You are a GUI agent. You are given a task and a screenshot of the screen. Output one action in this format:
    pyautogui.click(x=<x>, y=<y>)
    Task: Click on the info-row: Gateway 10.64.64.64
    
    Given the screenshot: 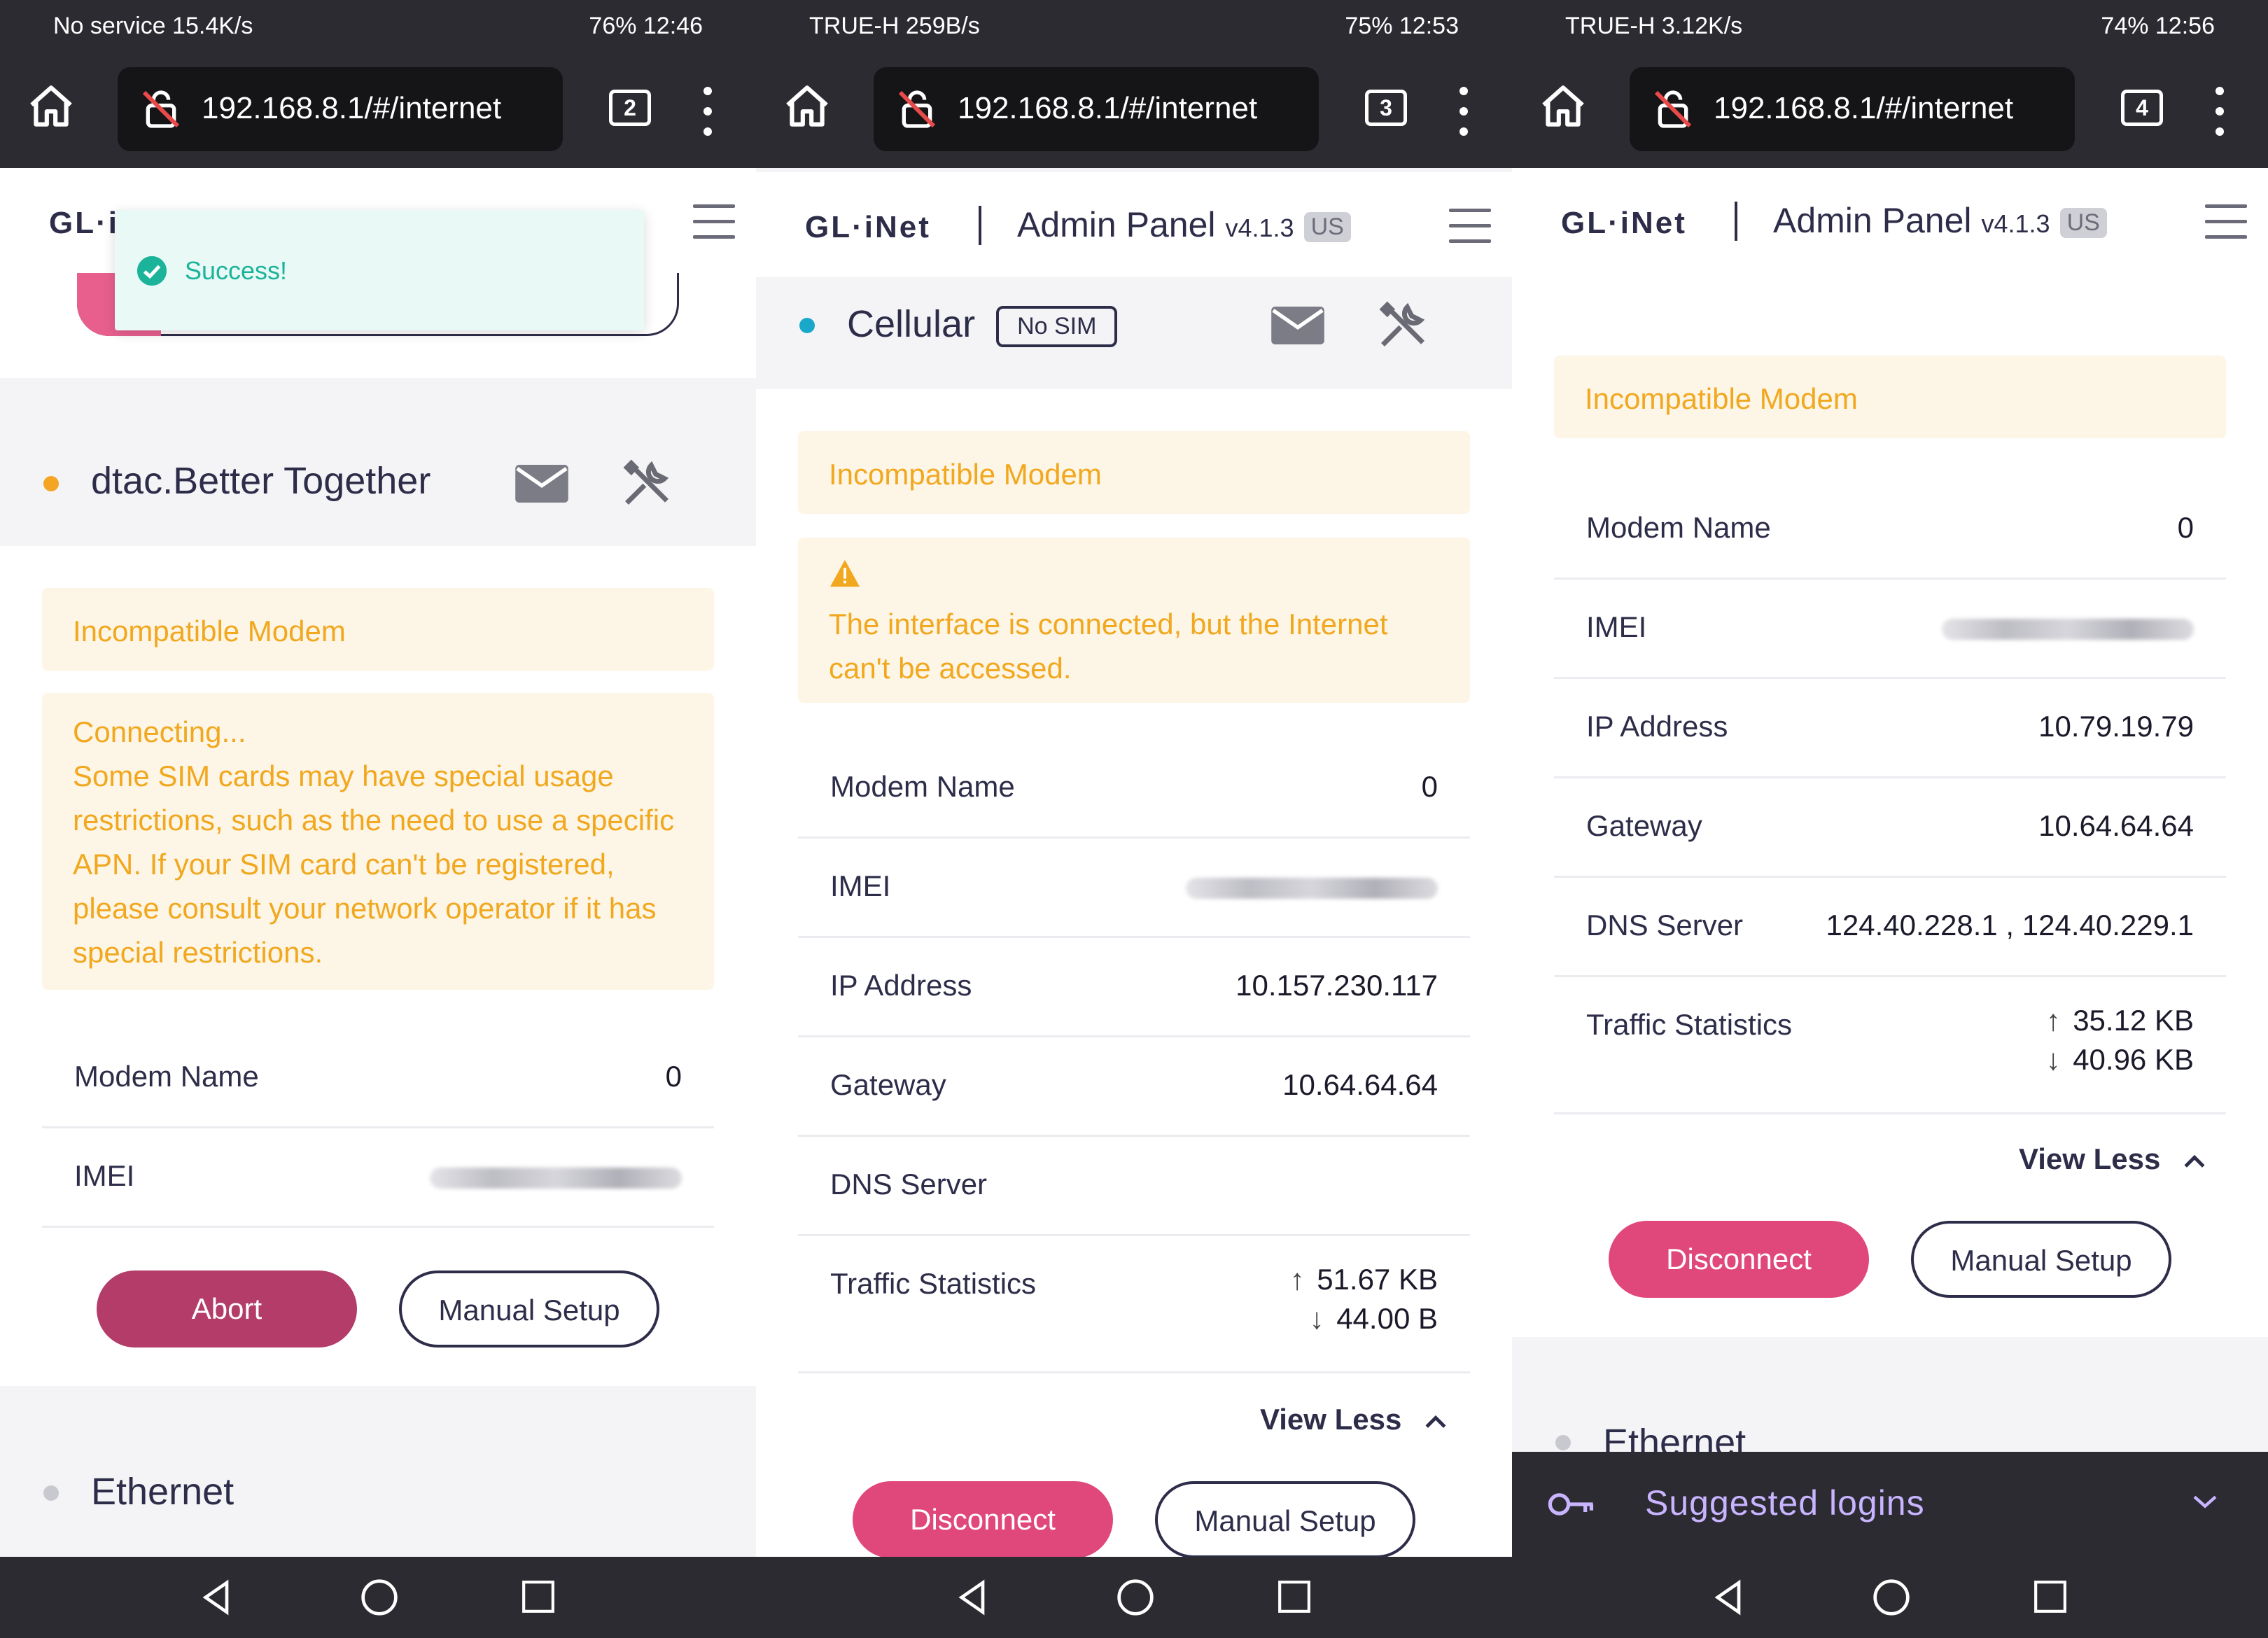 What is the action you would take?
    pyautogui.click(x=1134, y=1087)
    